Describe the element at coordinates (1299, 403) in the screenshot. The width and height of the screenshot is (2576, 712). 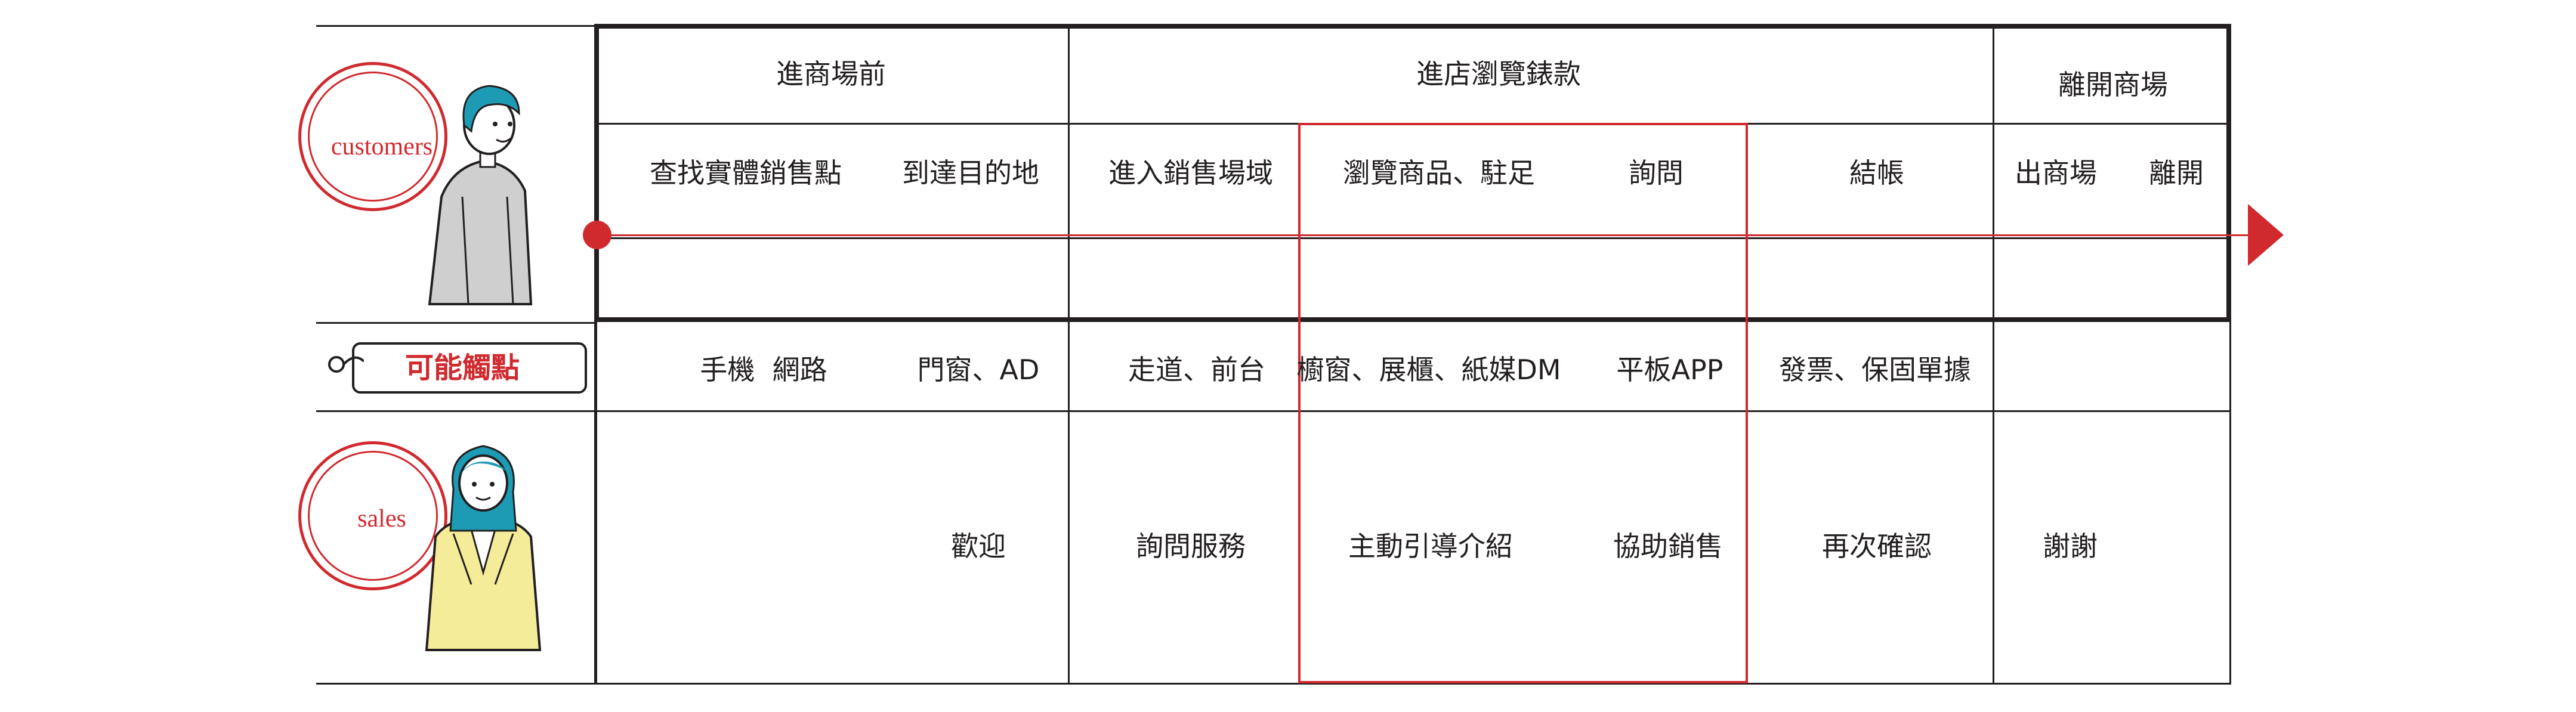
I see `highlight-left` at that location.